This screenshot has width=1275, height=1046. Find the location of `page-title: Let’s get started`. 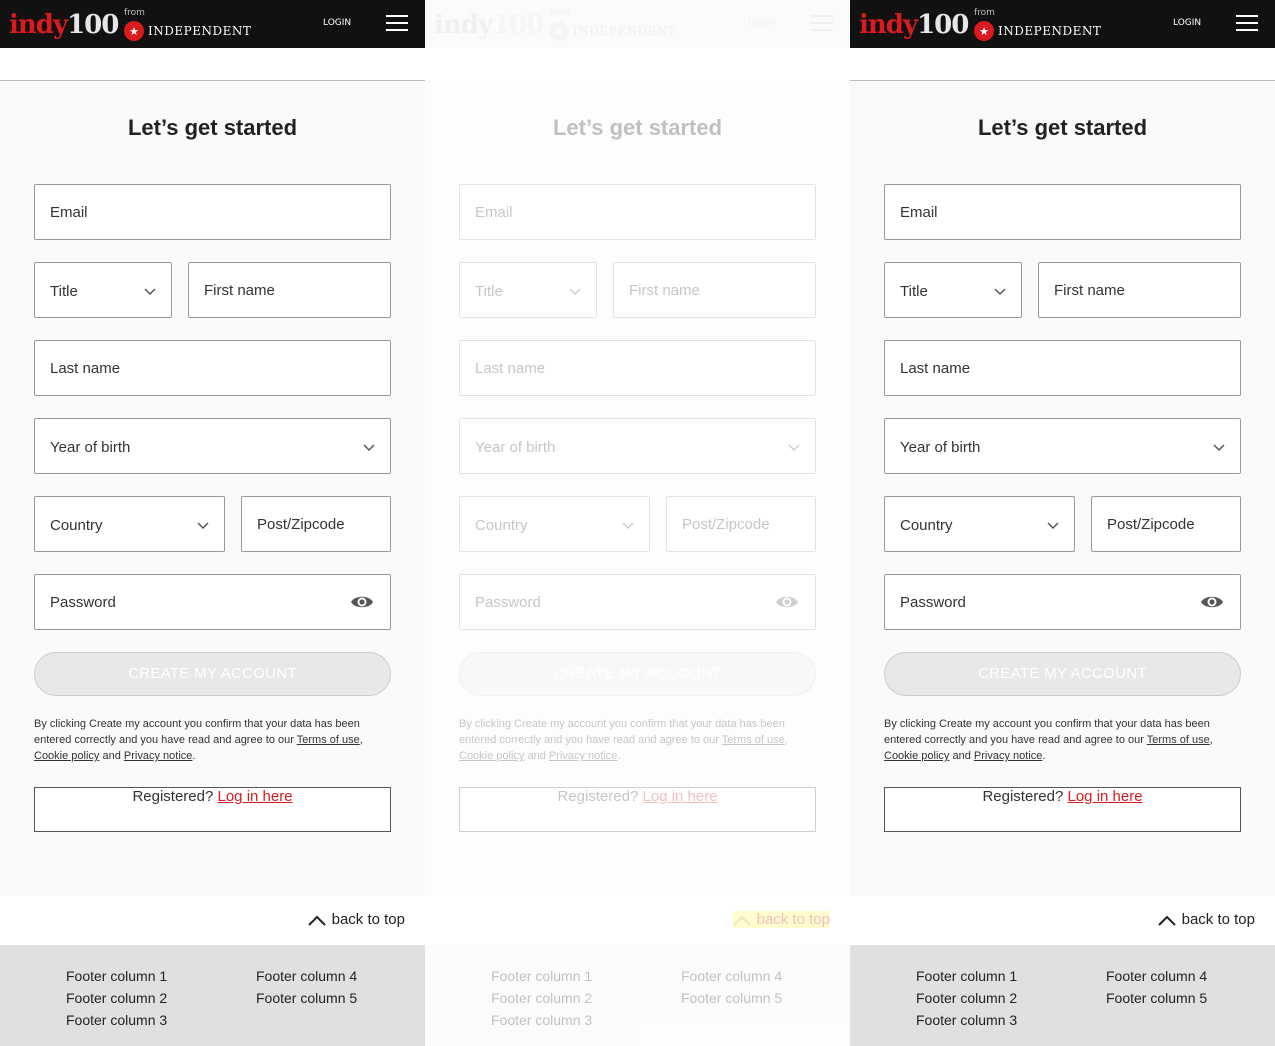

page-title: Let’s get started is located at coordinates (1062, 127).